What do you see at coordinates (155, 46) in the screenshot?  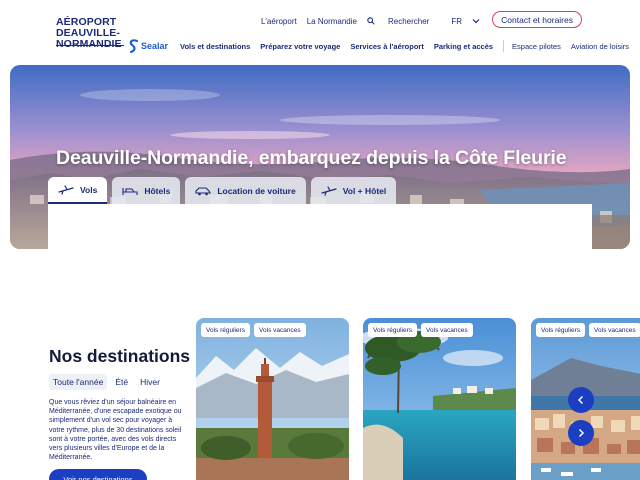 I see `sealar-label: Sealar` at bounding box center [155, 46].